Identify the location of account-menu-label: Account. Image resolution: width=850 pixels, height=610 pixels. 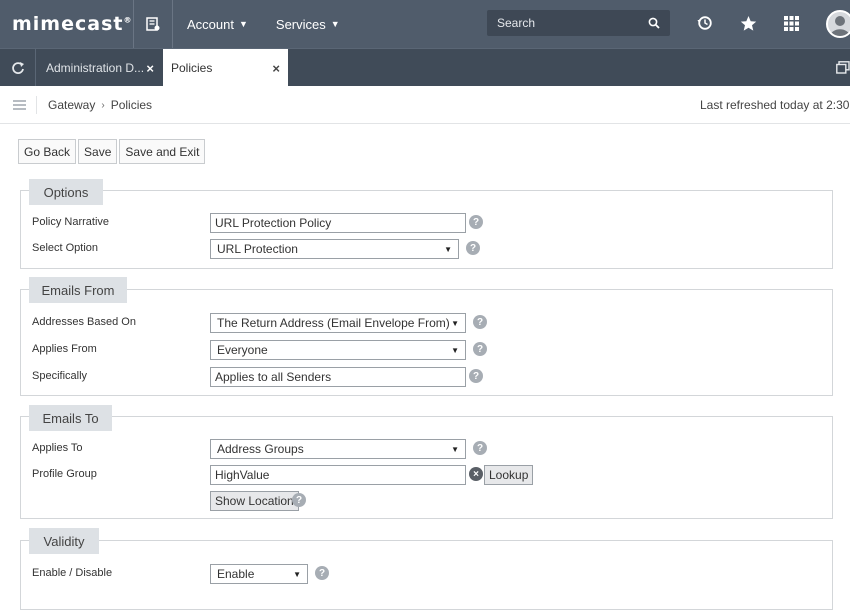
(210, 24).